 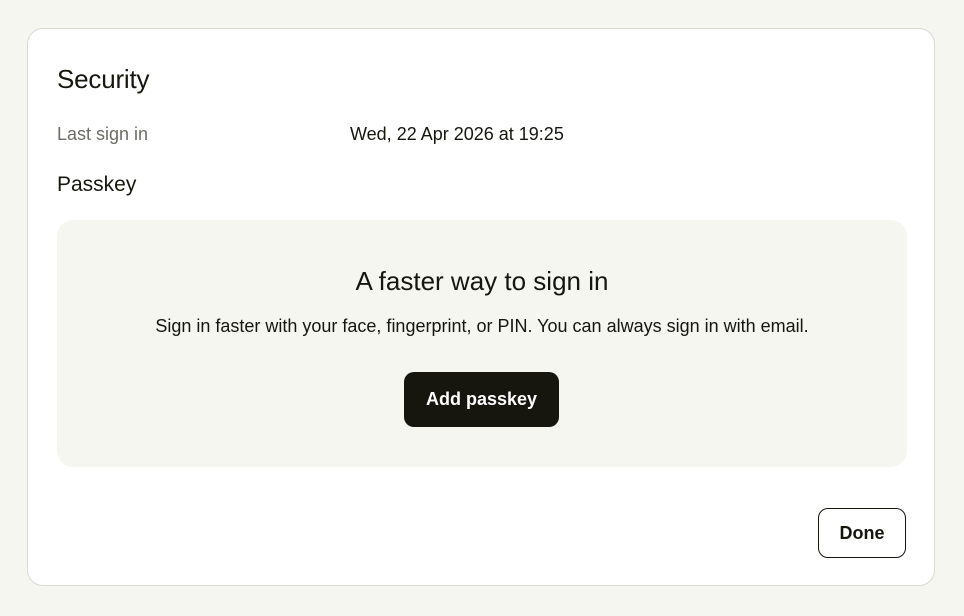 I want to click on done-button: Done, so click(x=862, y=533).